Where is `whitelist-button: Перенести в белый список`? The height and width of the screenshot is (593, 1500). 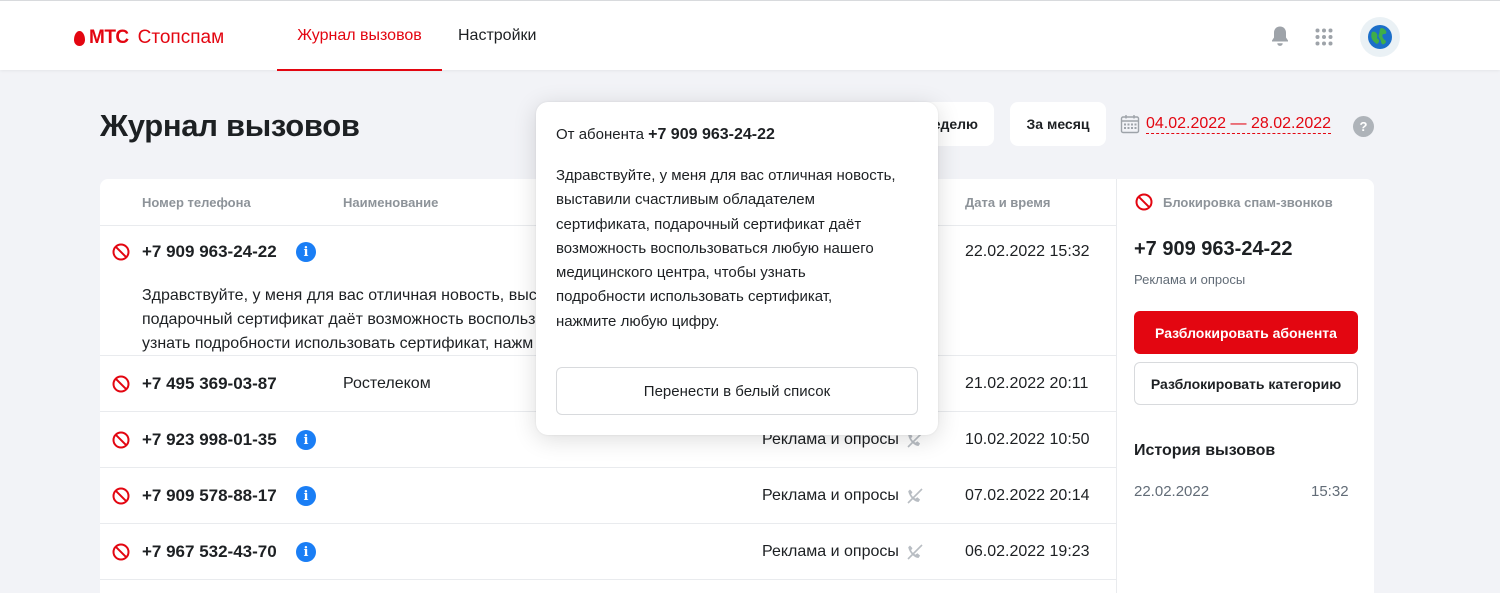 whitelist-button: Перенести в белый список is located at coordinates (737, 391).